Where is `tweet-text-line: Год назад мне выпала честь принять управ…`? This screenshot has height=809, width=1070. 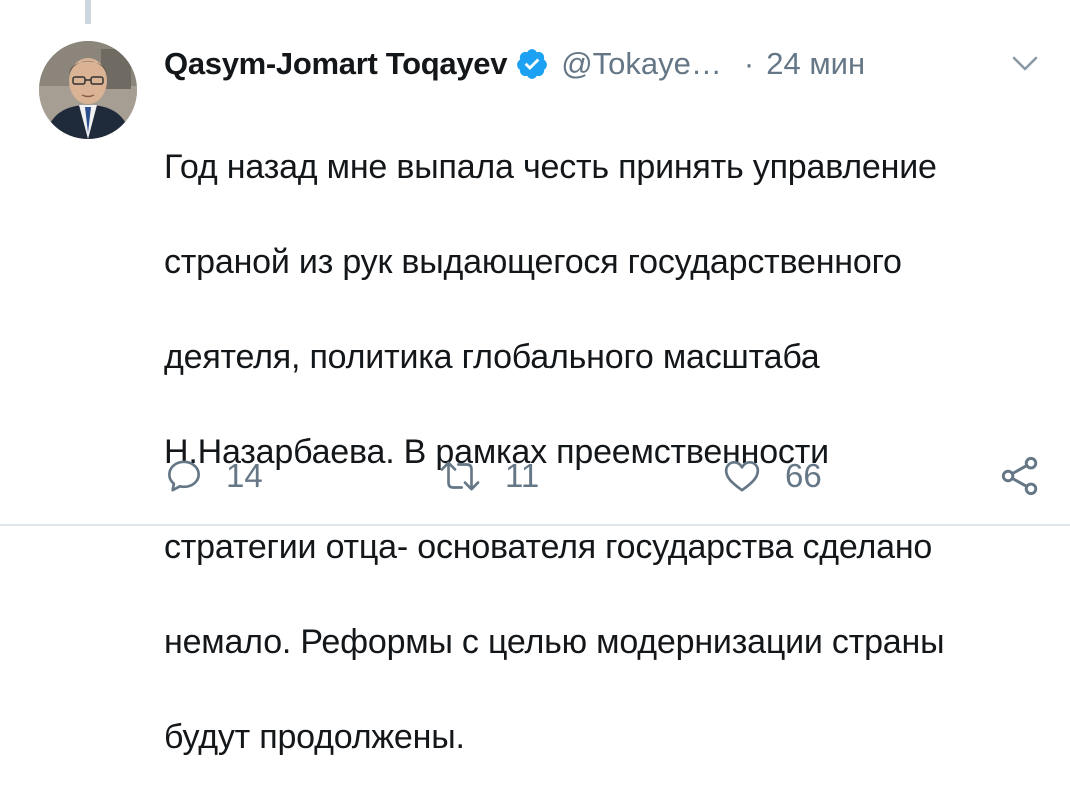 tweet-text-line: Год назад мне выпала честь принять управ… is located at coordinates (550, 166).